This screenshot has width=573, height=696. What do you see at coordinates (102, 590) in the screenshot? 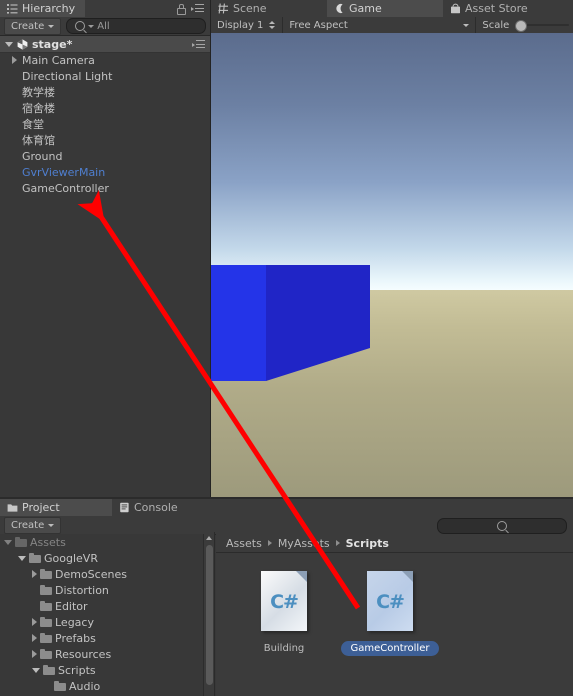
I see `project-folder-distortion: Distortion` at bounding box center [102, 590].